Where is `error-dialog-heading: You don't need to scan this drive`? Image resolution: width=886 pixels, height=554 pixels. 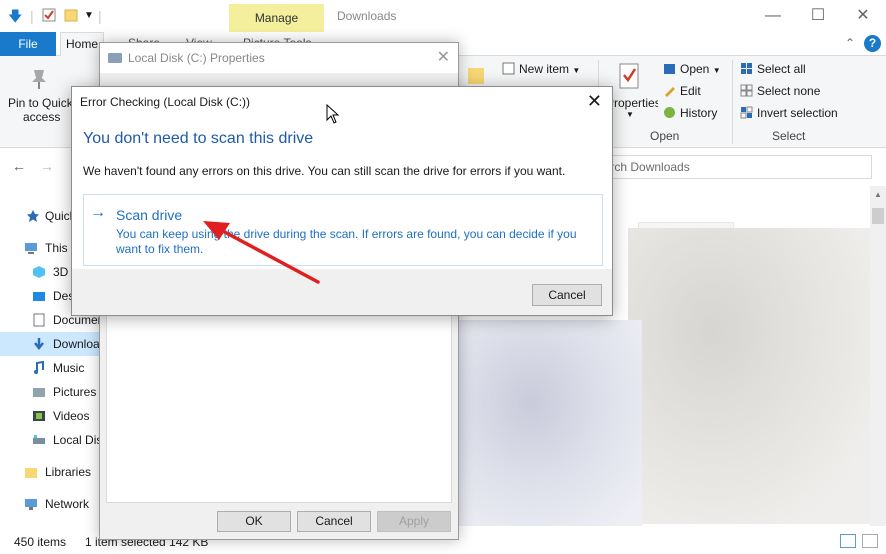
error-dialog-heading: You don't need to scan this drive is located at coordinates (198, 138).